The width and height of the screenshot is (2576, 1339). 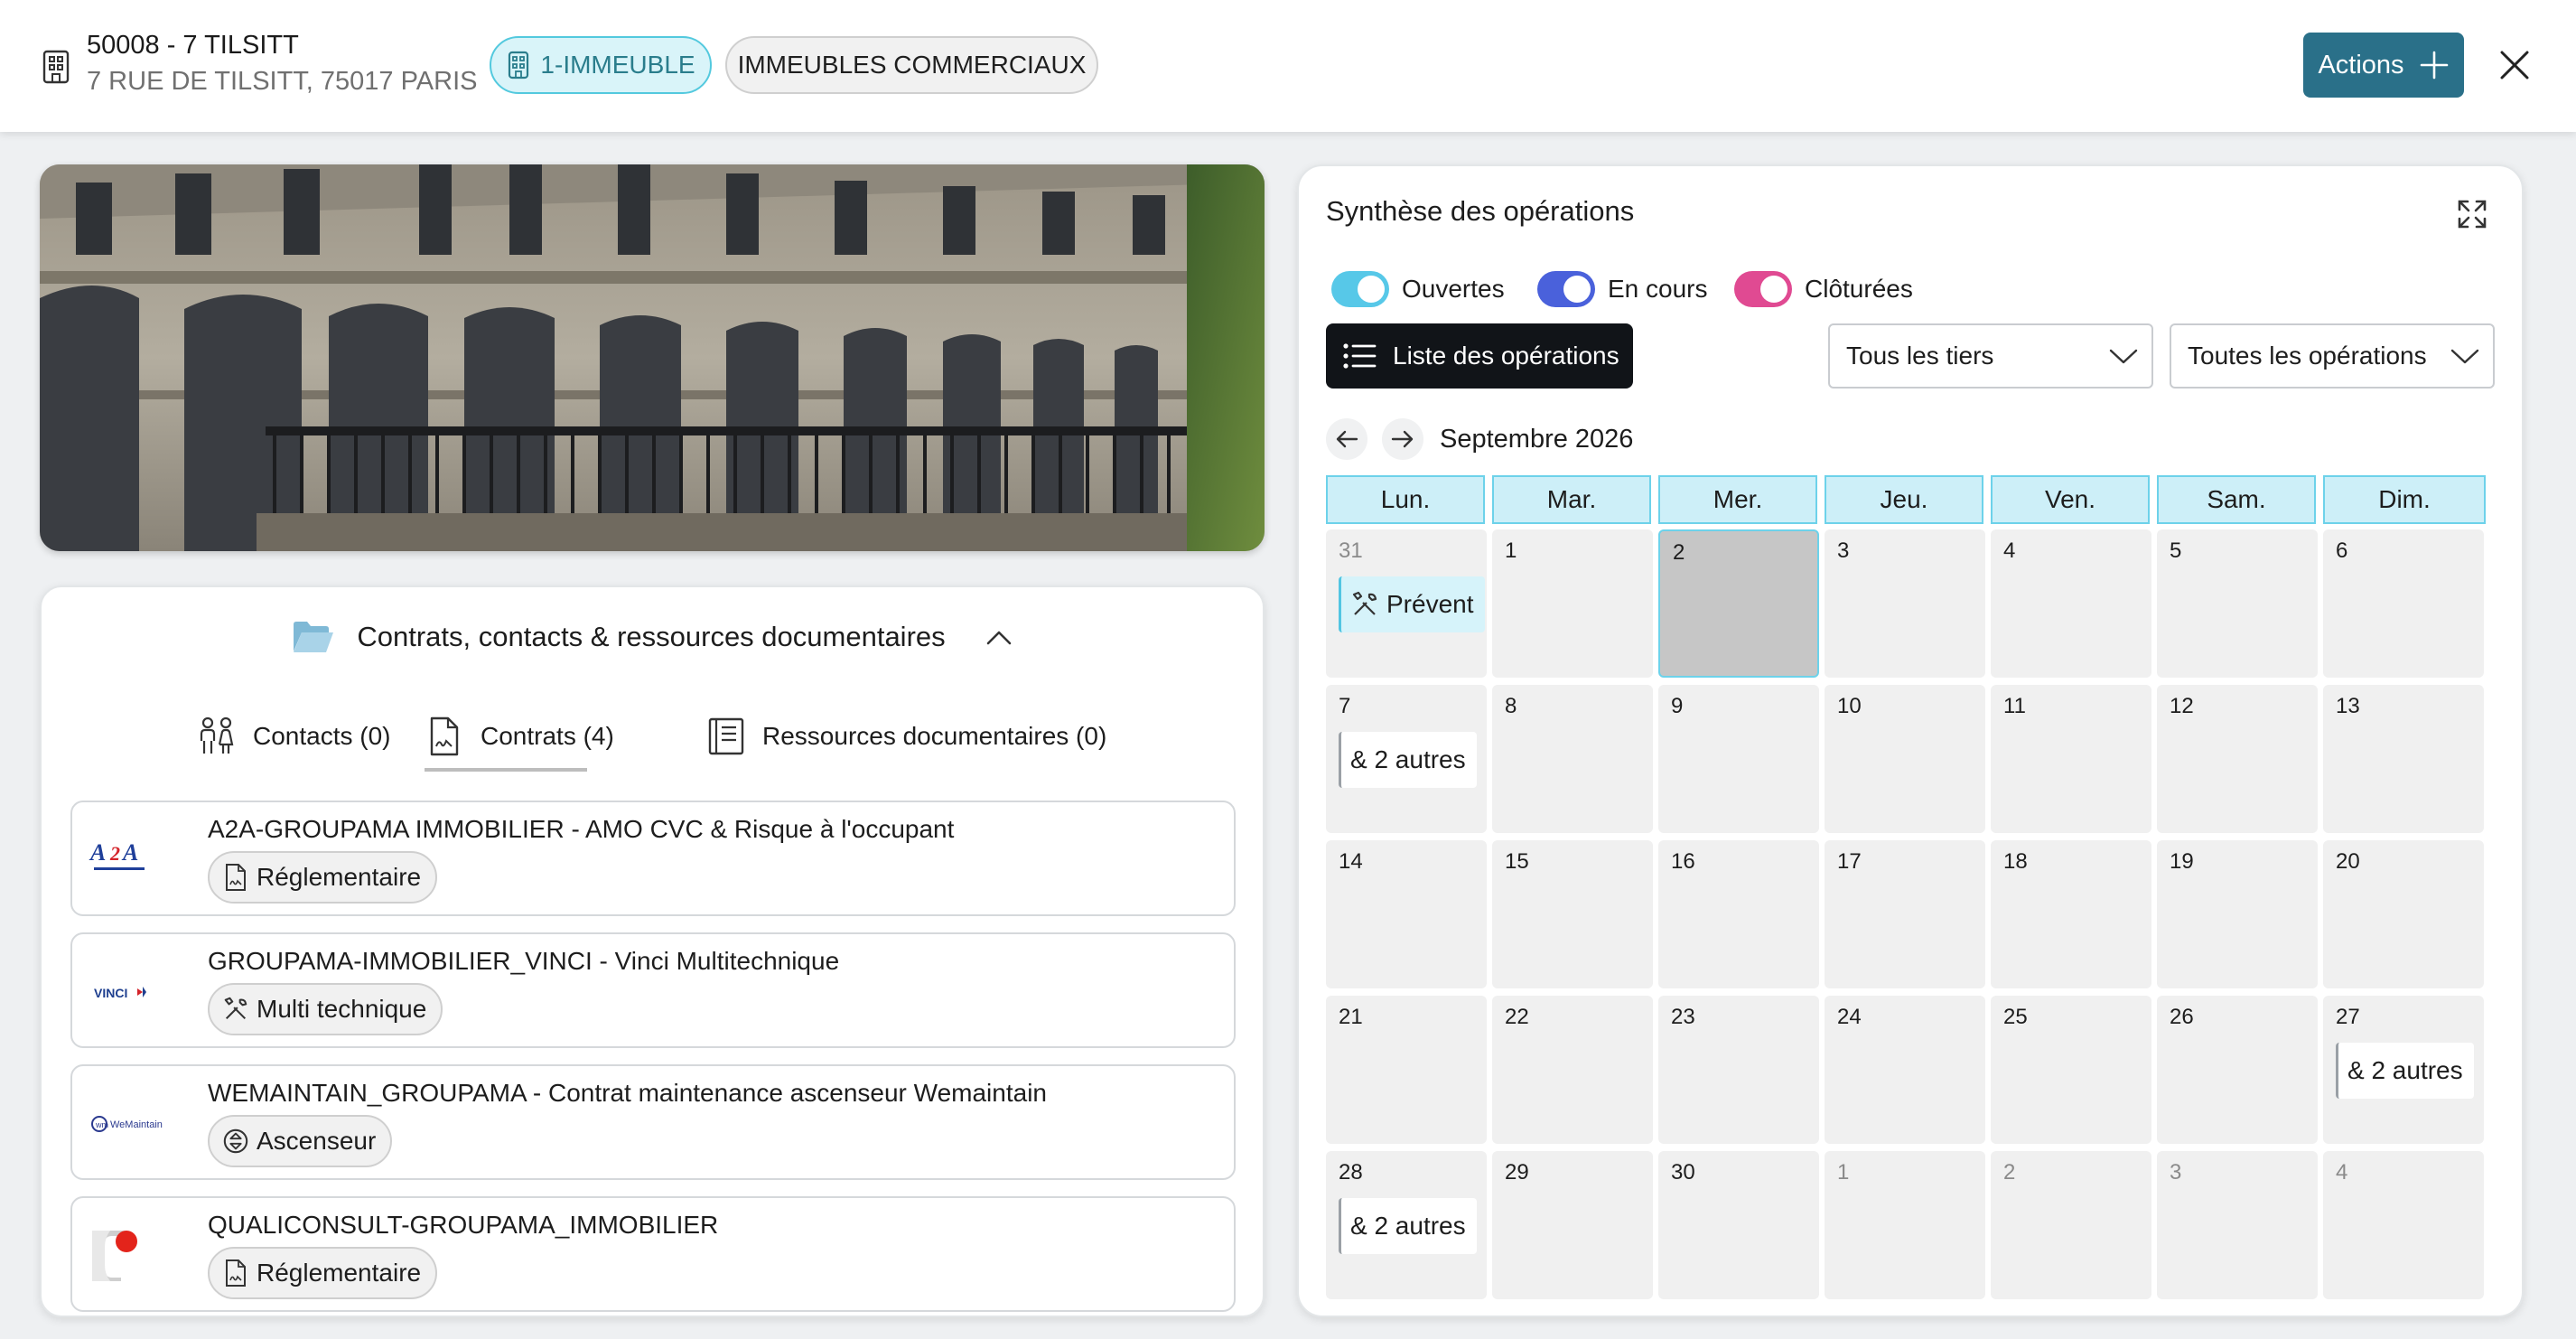 What do you see at coordinates (2123, 356) in the screenshot?
I see `chevron-down-icon` at bounding box center [2123, 356].